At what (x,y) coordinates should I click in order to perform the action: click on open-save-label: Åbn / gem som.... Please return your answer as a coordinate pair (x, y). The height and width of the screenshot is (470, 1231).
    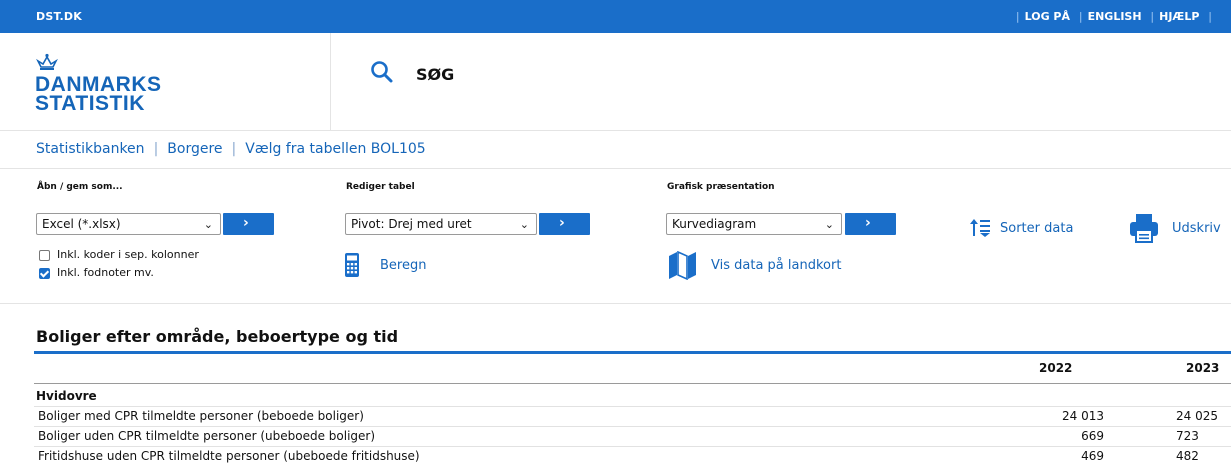
    Looking at the image, I should click on (80, 187).